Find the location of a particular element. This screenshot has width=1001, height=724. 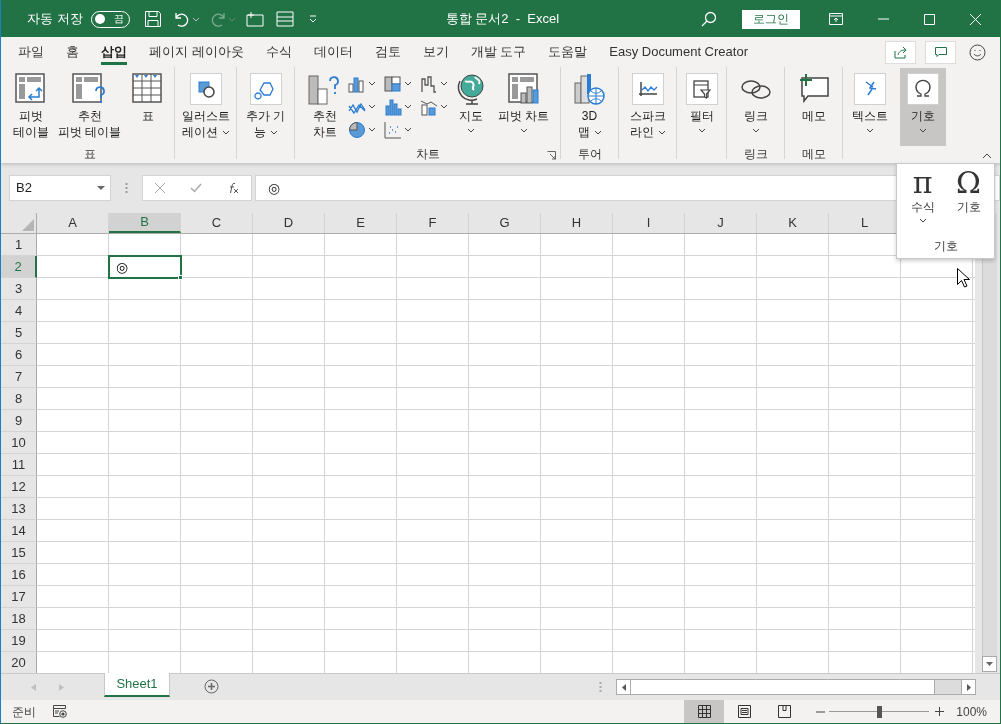

omega-icon is located at coordinates (923, 89).